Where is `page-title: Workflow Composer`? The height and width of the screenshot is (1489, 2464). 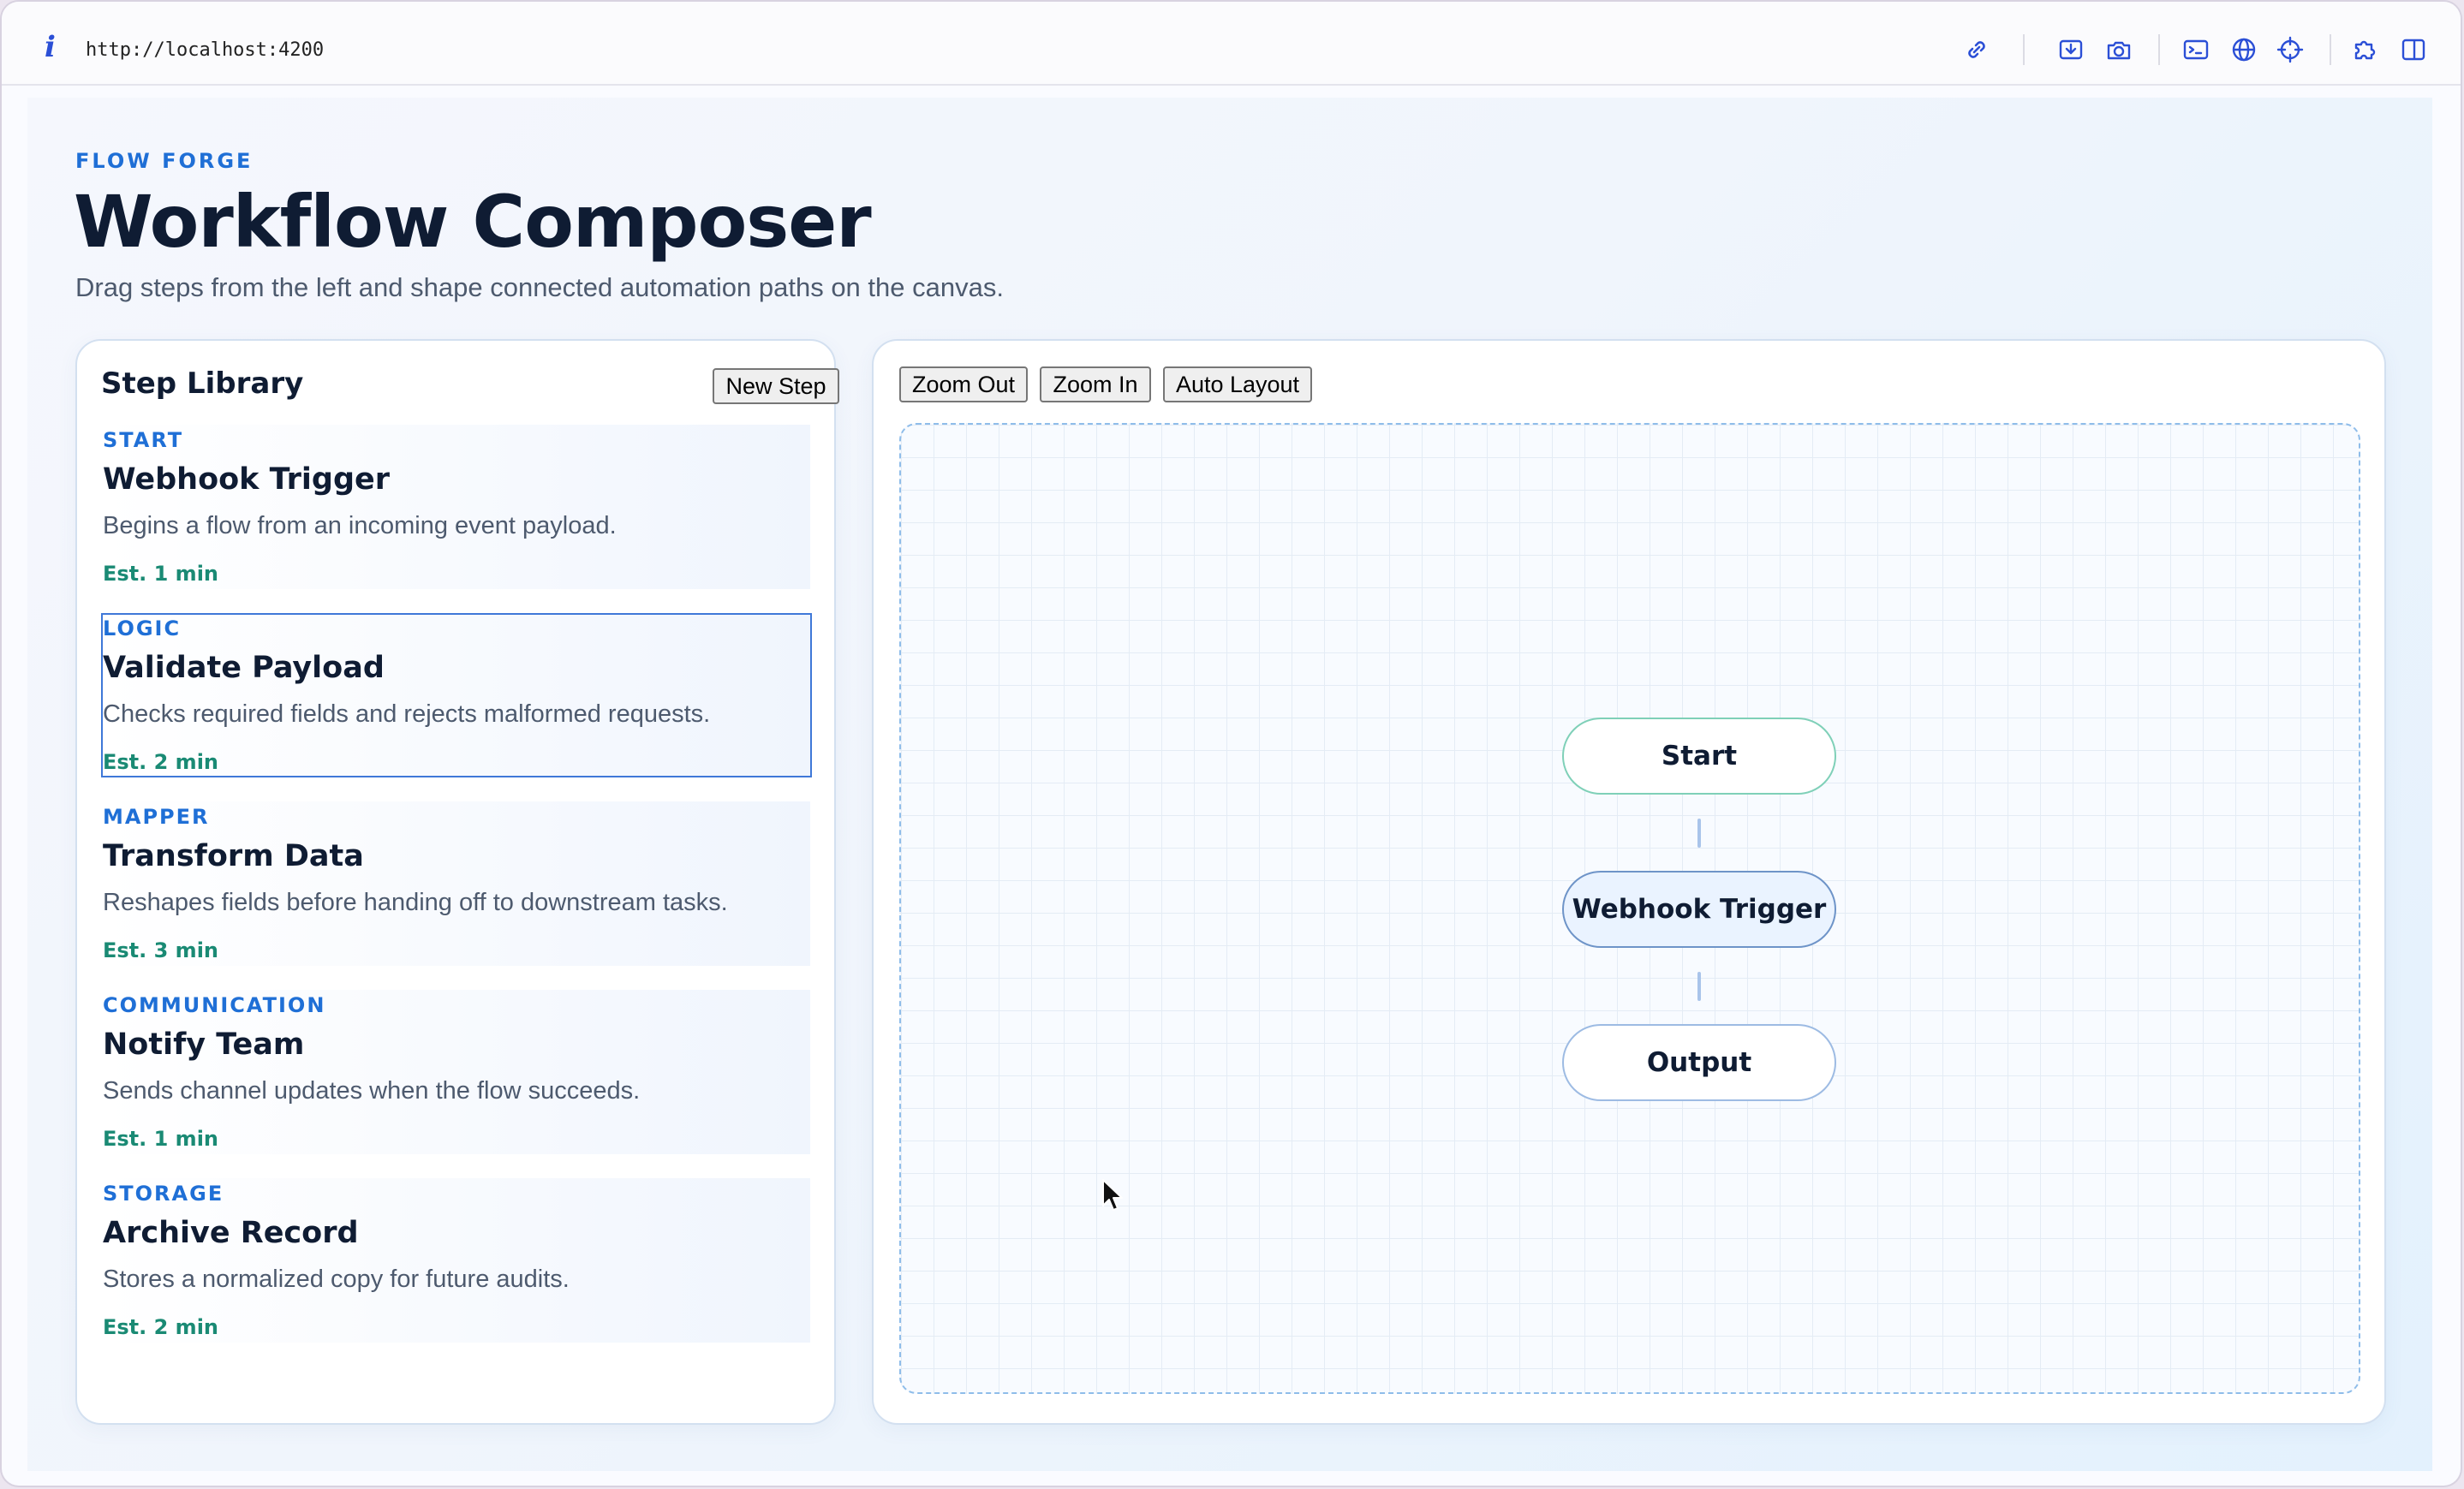
page-title: Workflow Composer is located at coordinates (473, 222).